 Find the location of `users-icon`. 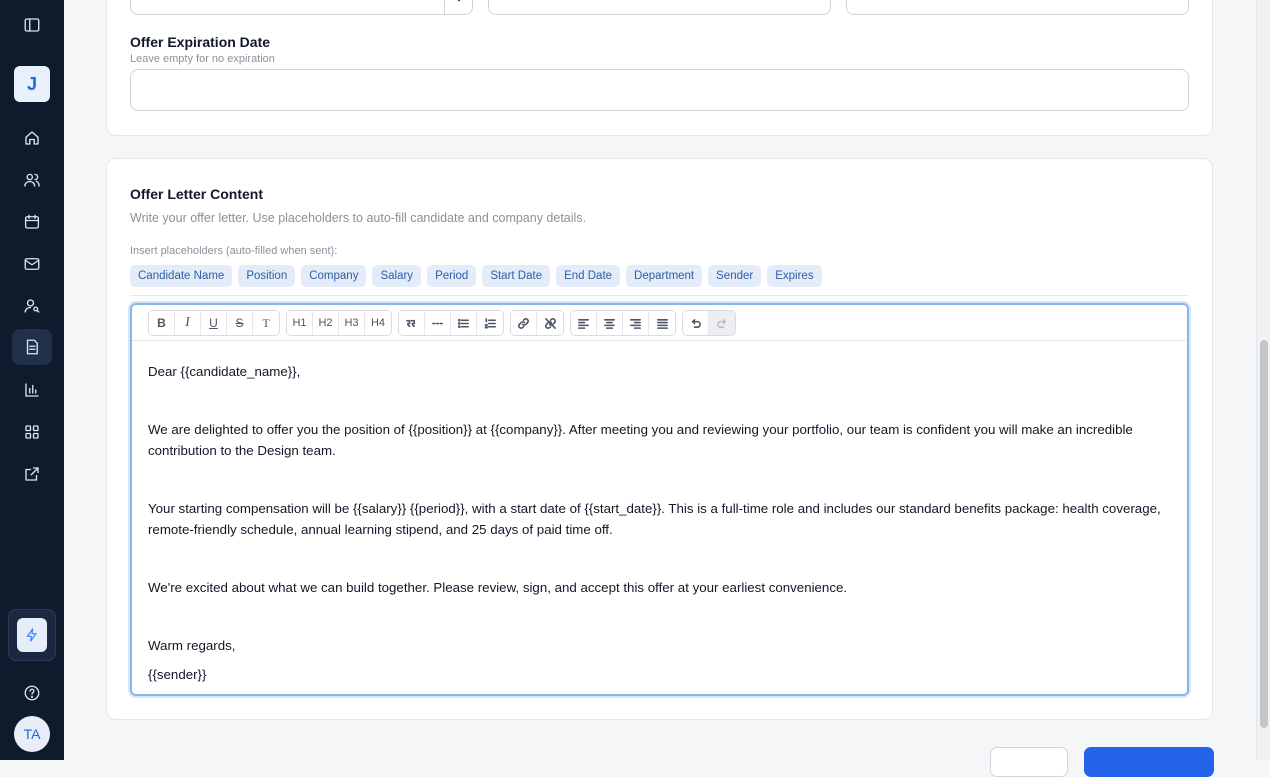

users-icon is located at coordinates (32, 180).